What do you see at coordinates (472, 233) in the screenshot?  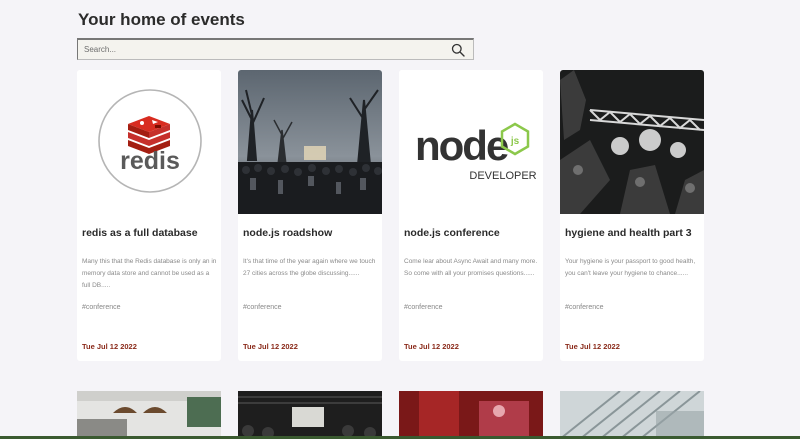 I see `event-title: node.js conference` at bounding box center [472, 233].